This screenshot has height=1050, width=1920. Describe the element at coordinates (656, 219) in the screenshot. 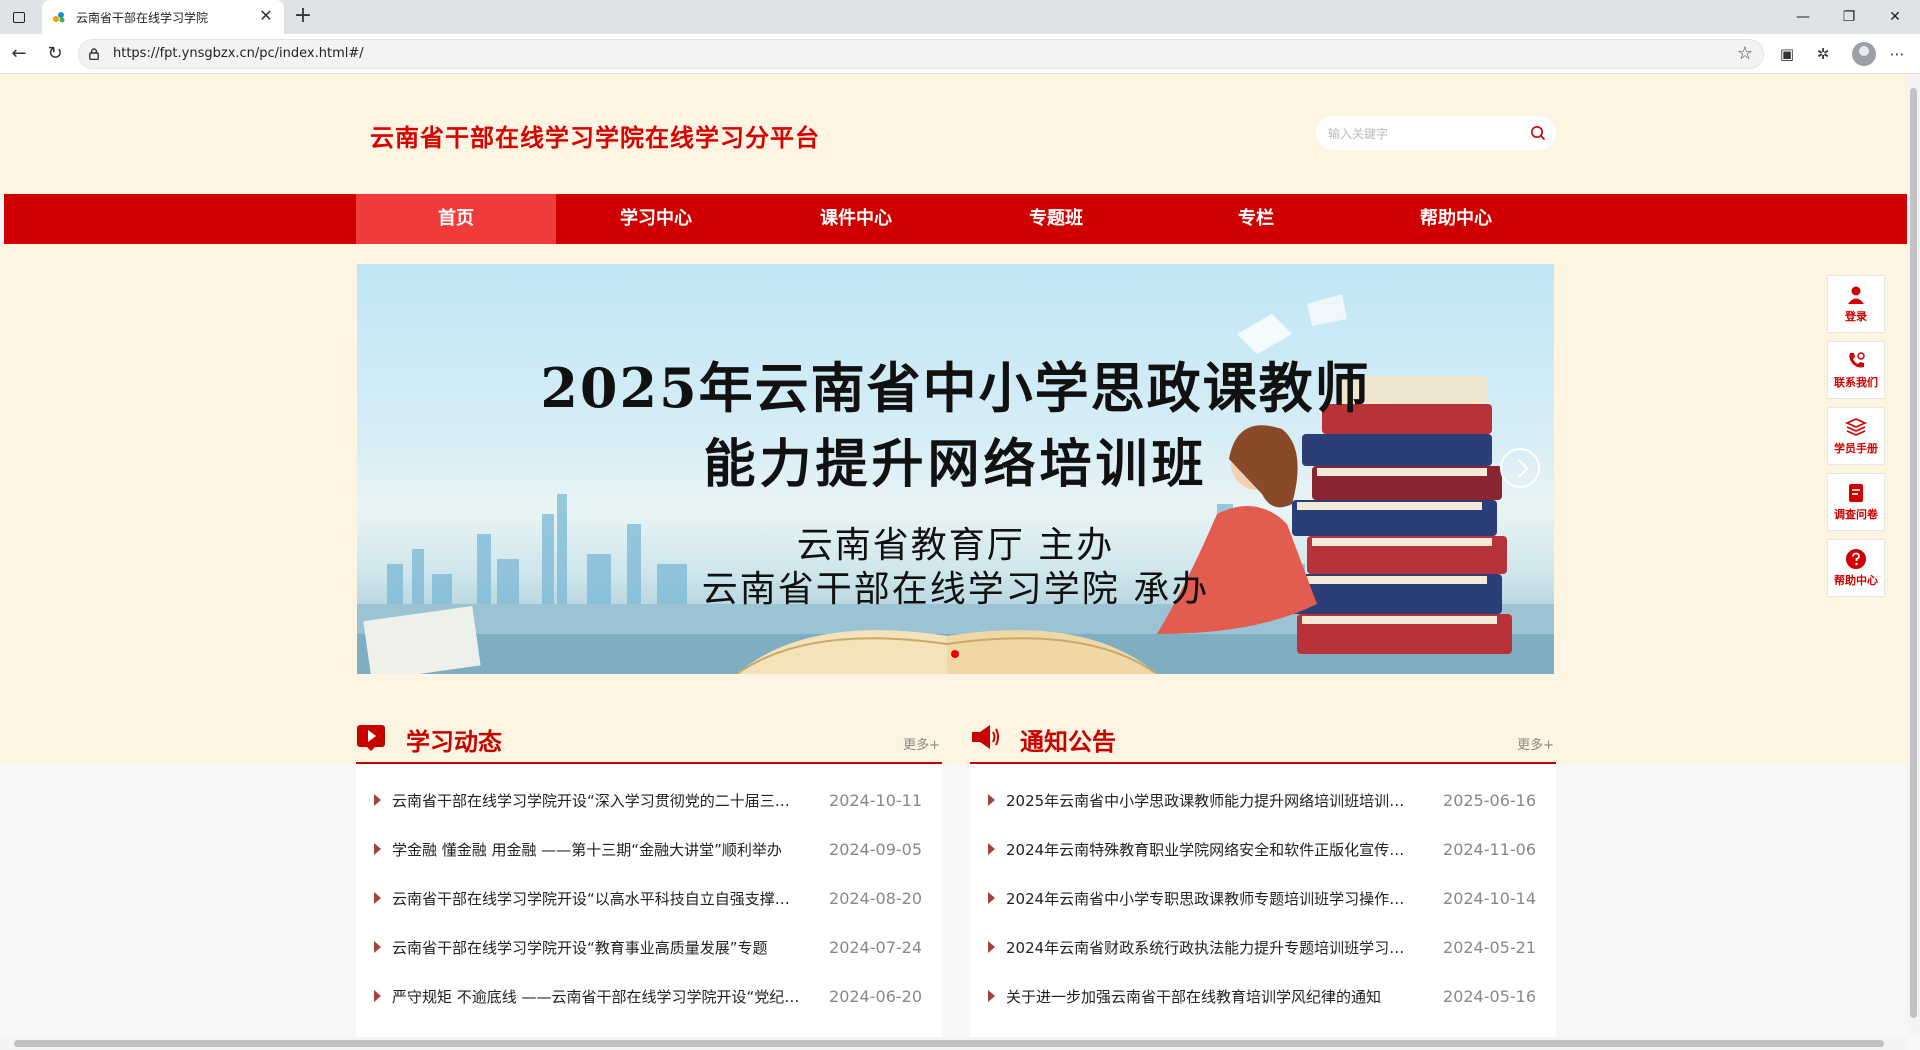

I see `nav-study-center: 学习中心` at that location.